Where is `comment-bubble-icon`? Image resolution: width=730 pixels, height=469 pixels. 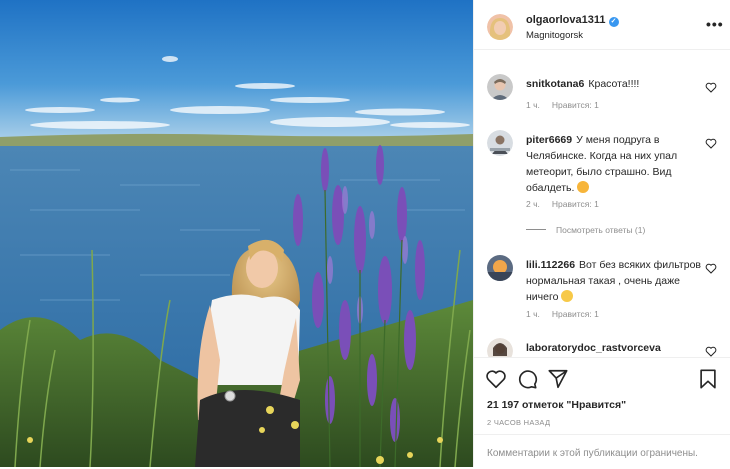 comment-bubble-icon is located at coordinates (527, 379).